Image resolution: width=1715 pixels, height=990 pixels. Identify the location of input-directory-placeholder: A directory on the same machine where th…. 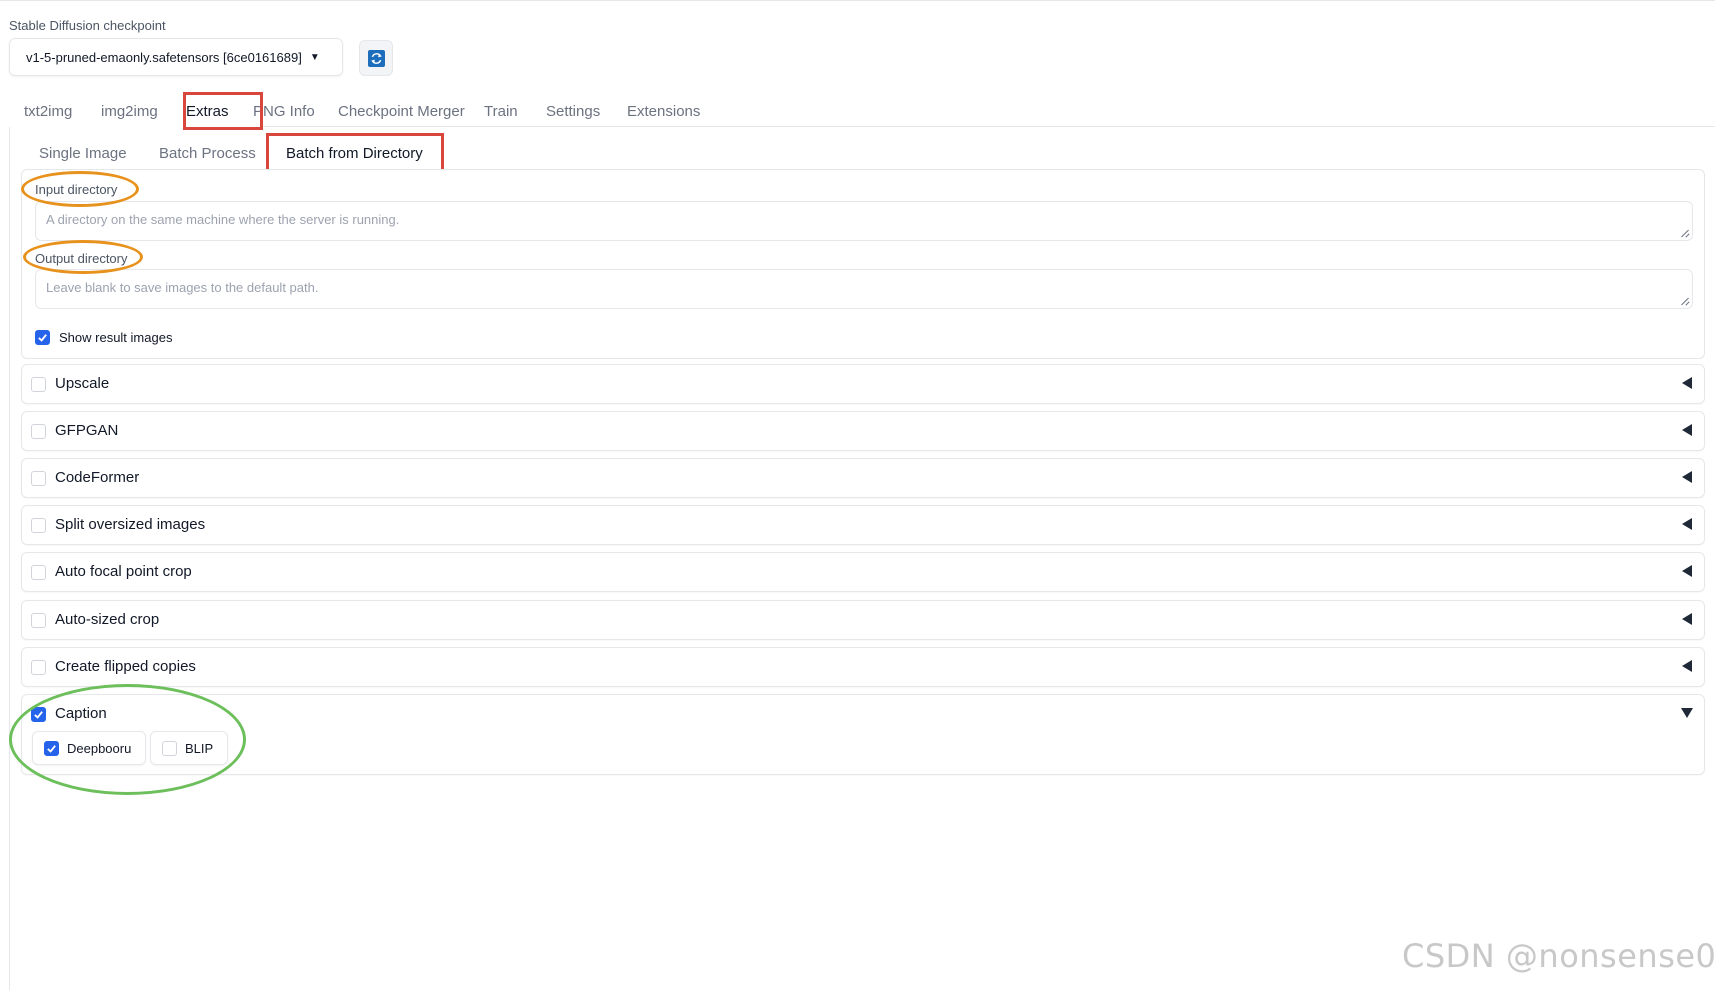
(223, 219).